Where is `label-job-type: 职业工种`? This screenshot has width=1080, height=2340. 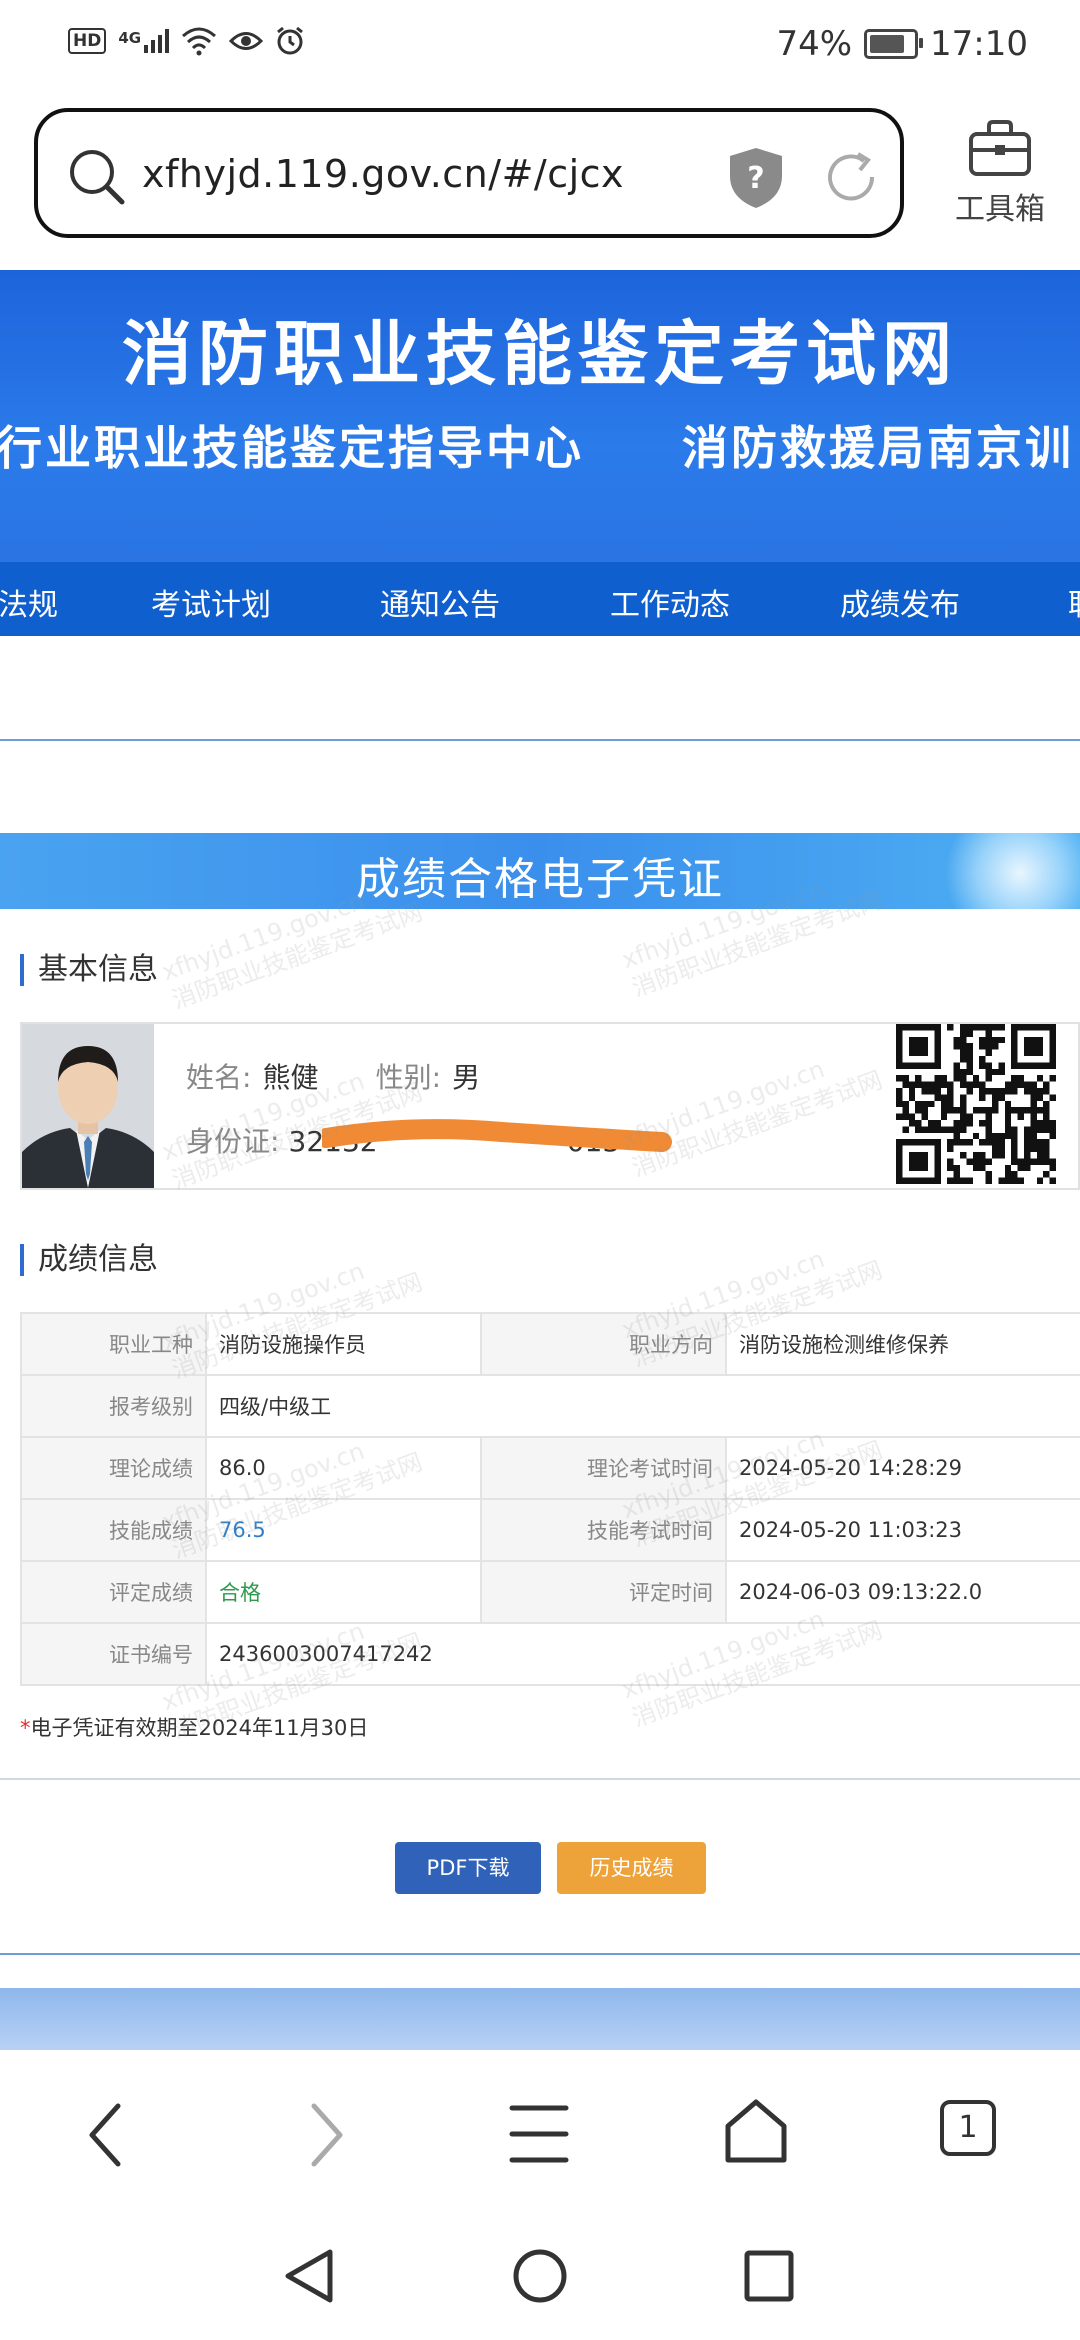 label-job-type: 职业工种 is located at coordinates (113, 1344).